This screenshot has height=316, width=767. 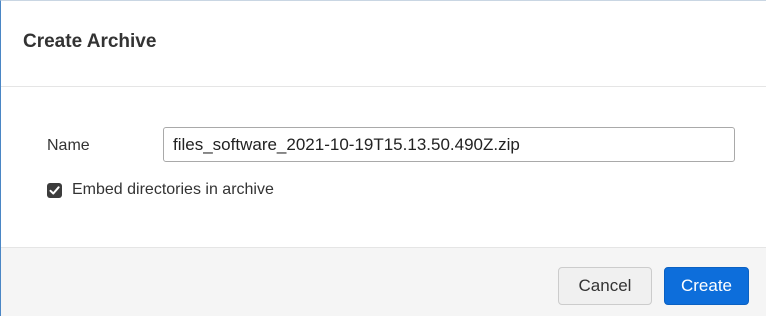 What do you see at coordinates (68, 145) in the screenshot?
I see `name-label: Name` at bounding box center [68, 145].